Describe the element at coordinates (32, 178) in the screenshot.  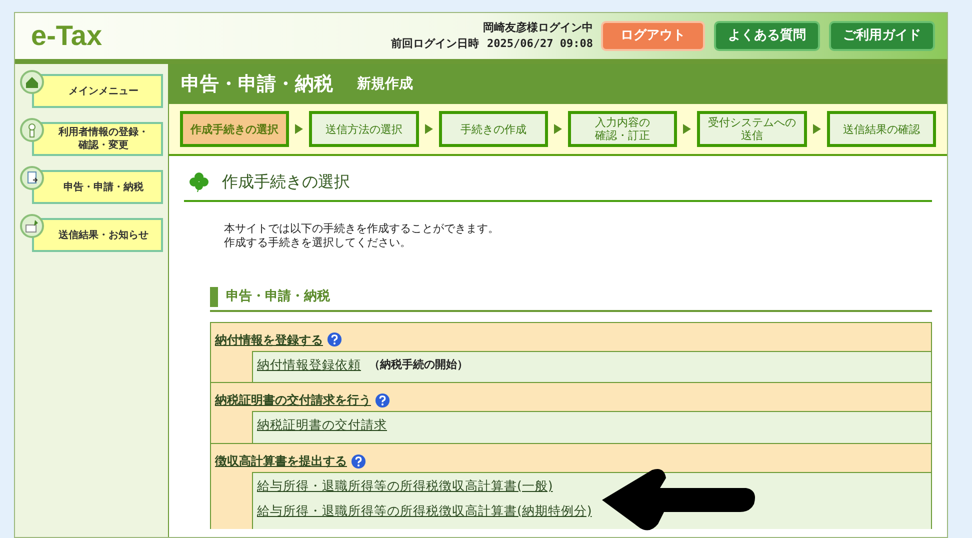
I see `document-icon` at that location.